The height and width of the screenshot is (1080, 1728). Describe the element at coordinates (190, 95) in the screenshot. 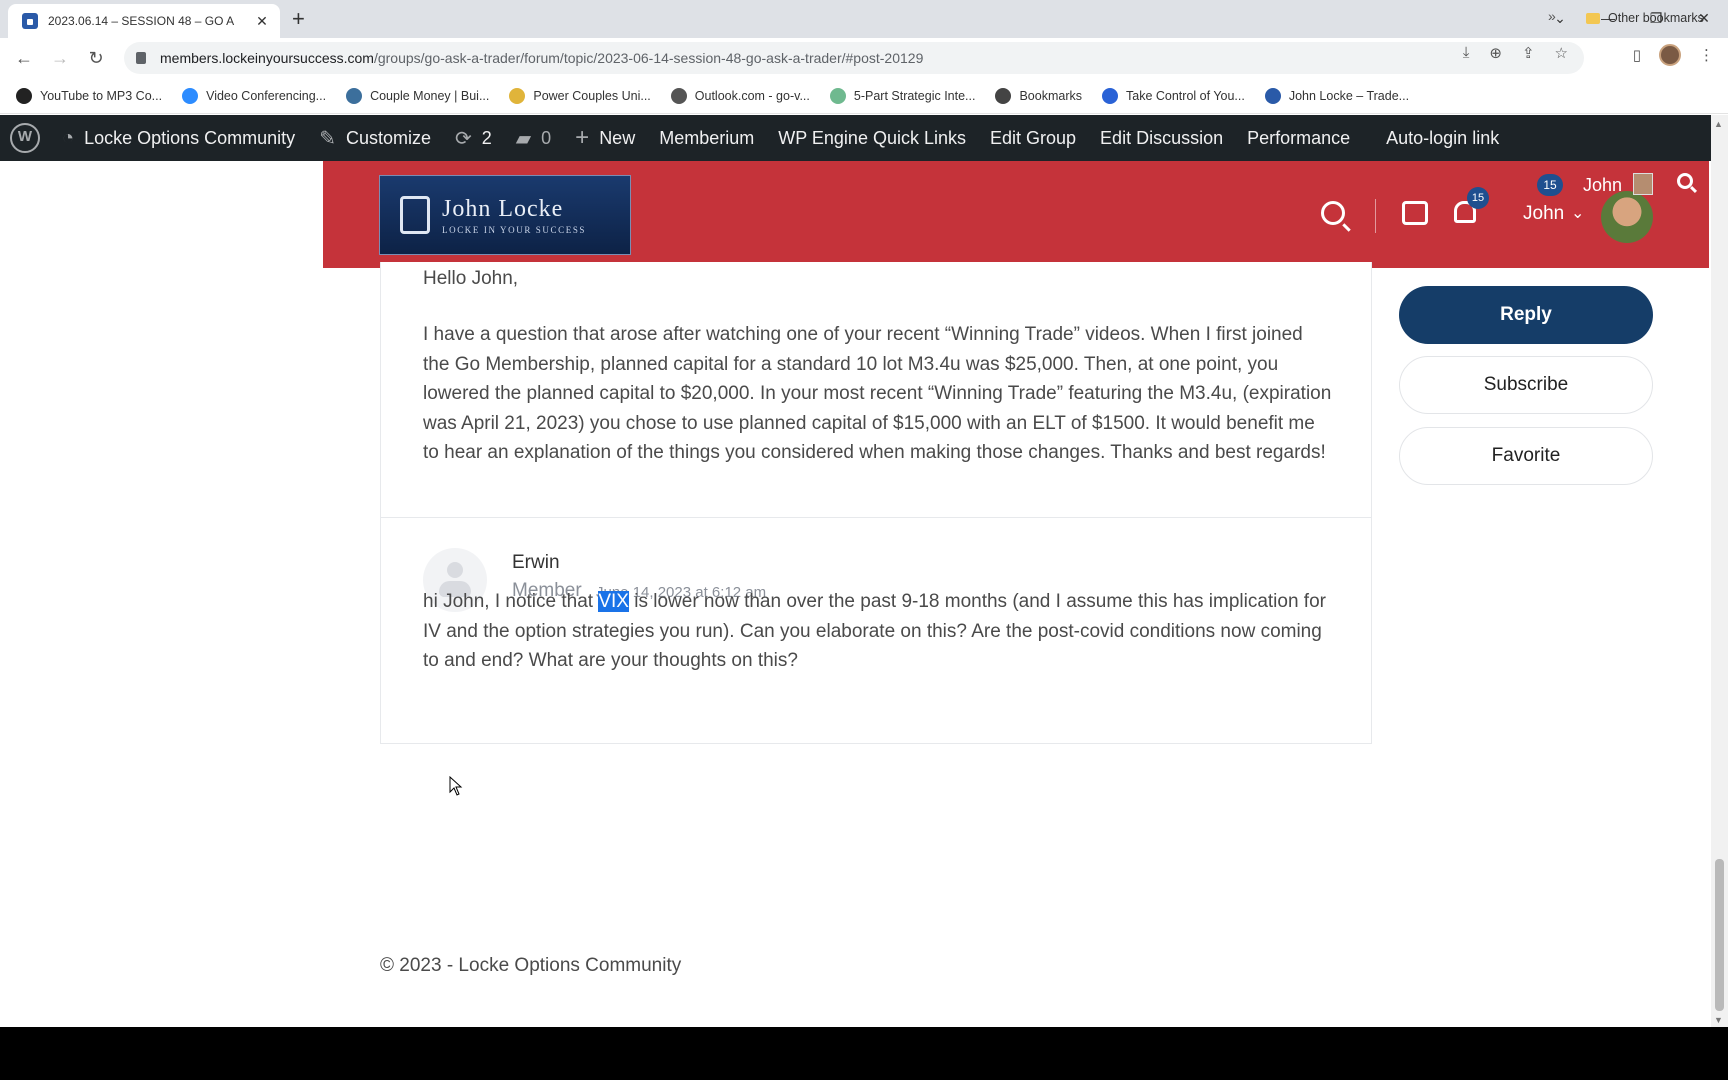

I see `zoom-icon` at that location.